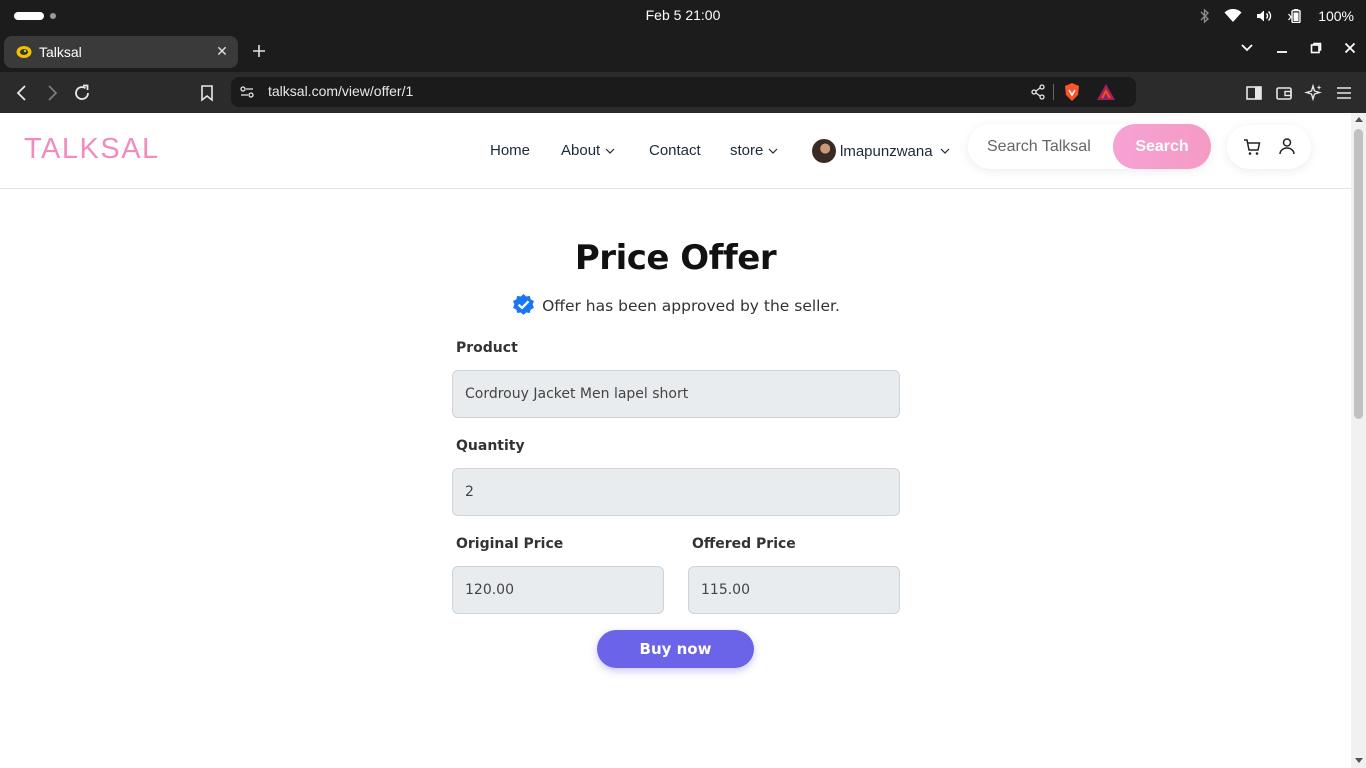 Image resolution: width=1366 pixels, height=768 pixels. Describe the element at coordinates (1040, 146) in the screenshot. I see `search-input` at that location.